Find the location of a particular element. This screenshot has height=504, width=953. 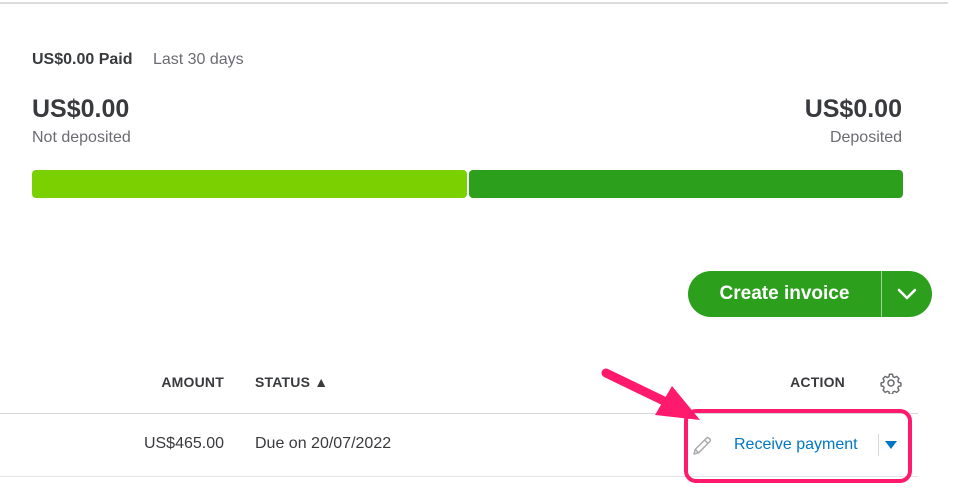

not-deposited-segment is located at coordinates (249, 184).